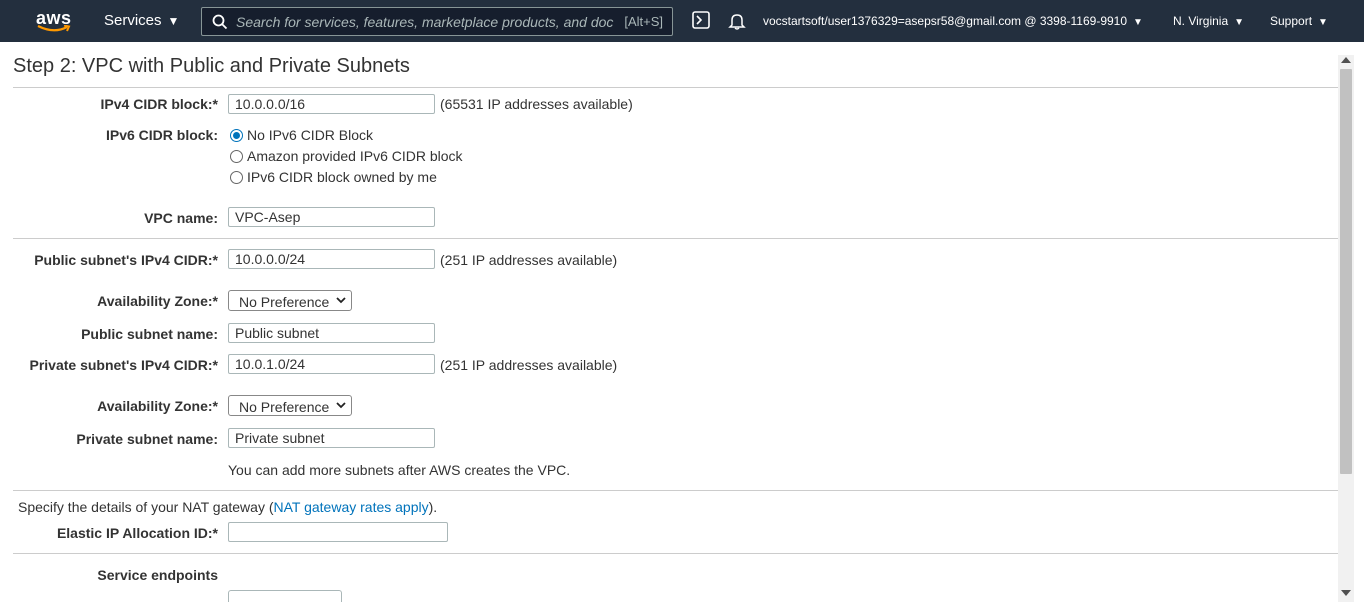 This screenshot has height=602, width=1364. I want to click on private-subnet-name-input, so click(331, 438).